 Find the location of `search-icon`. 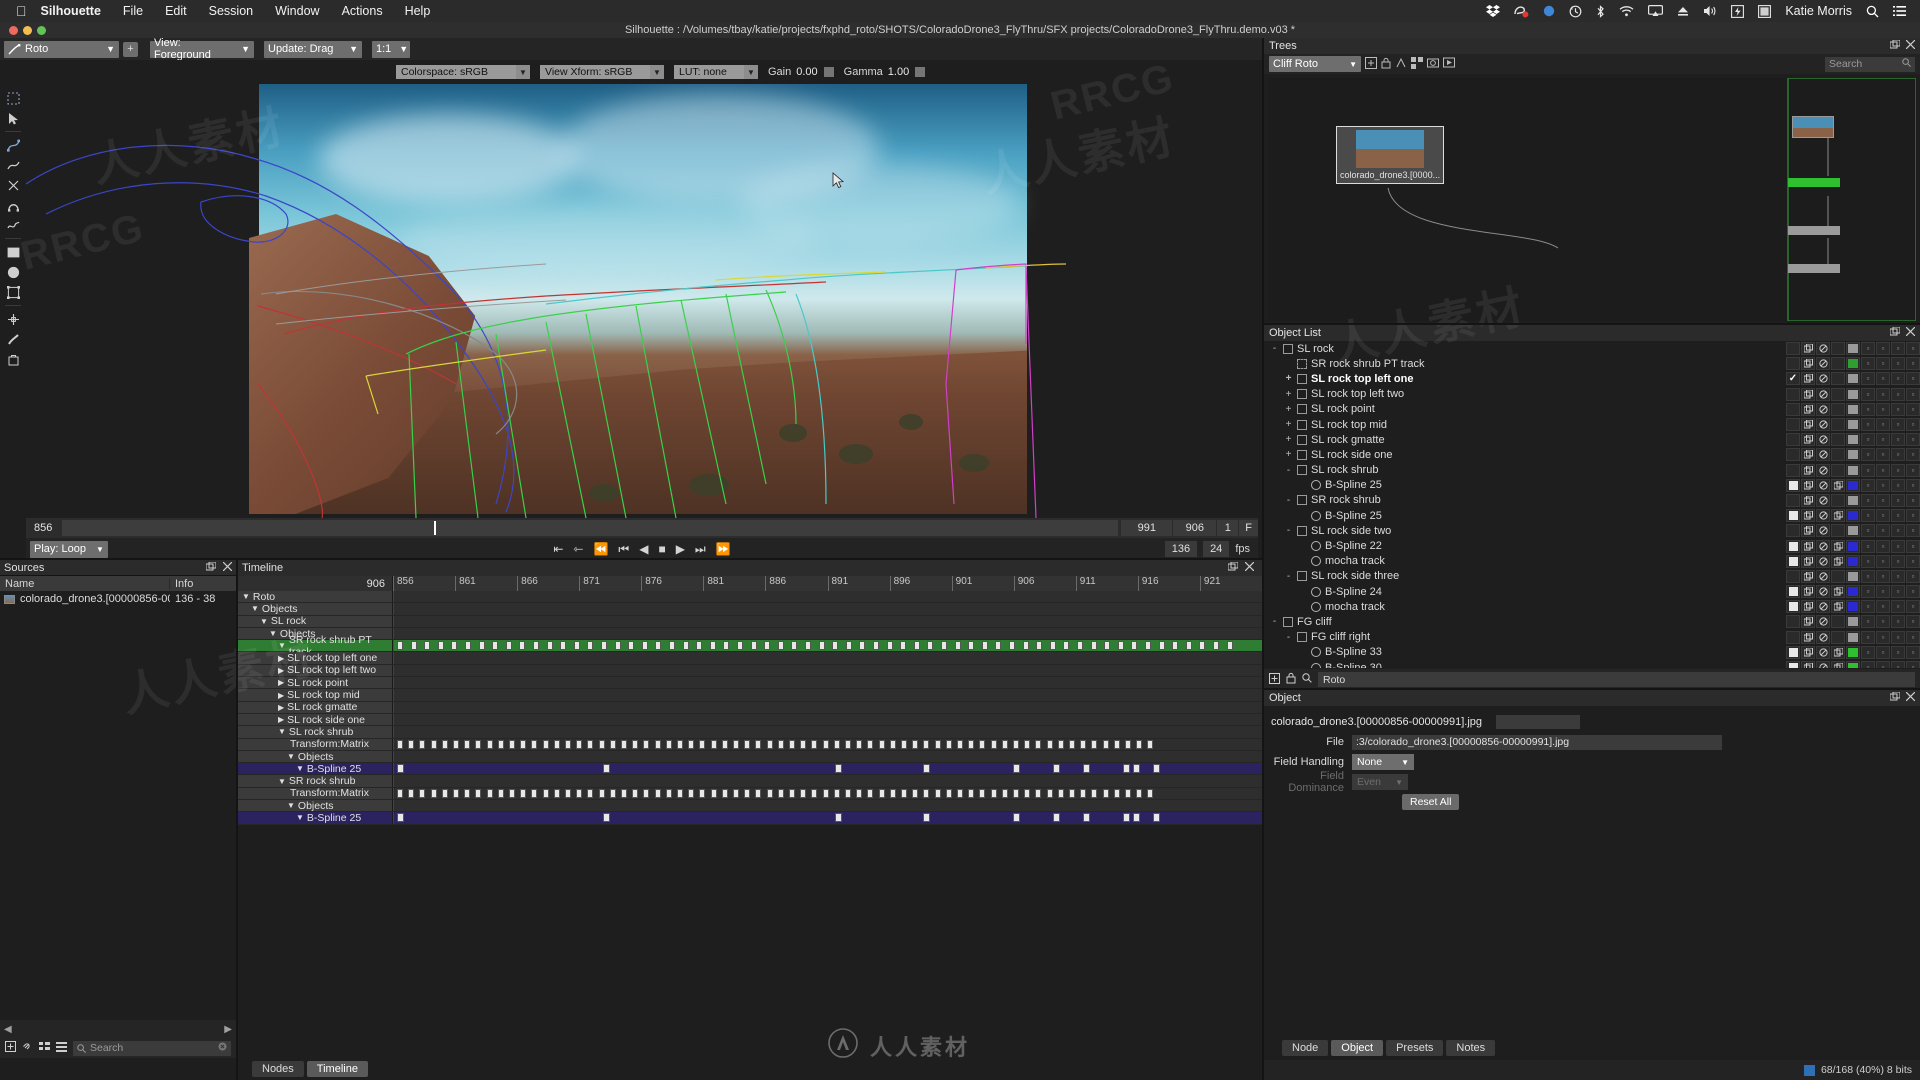

search-icon is located at coordinates (1307, 679).